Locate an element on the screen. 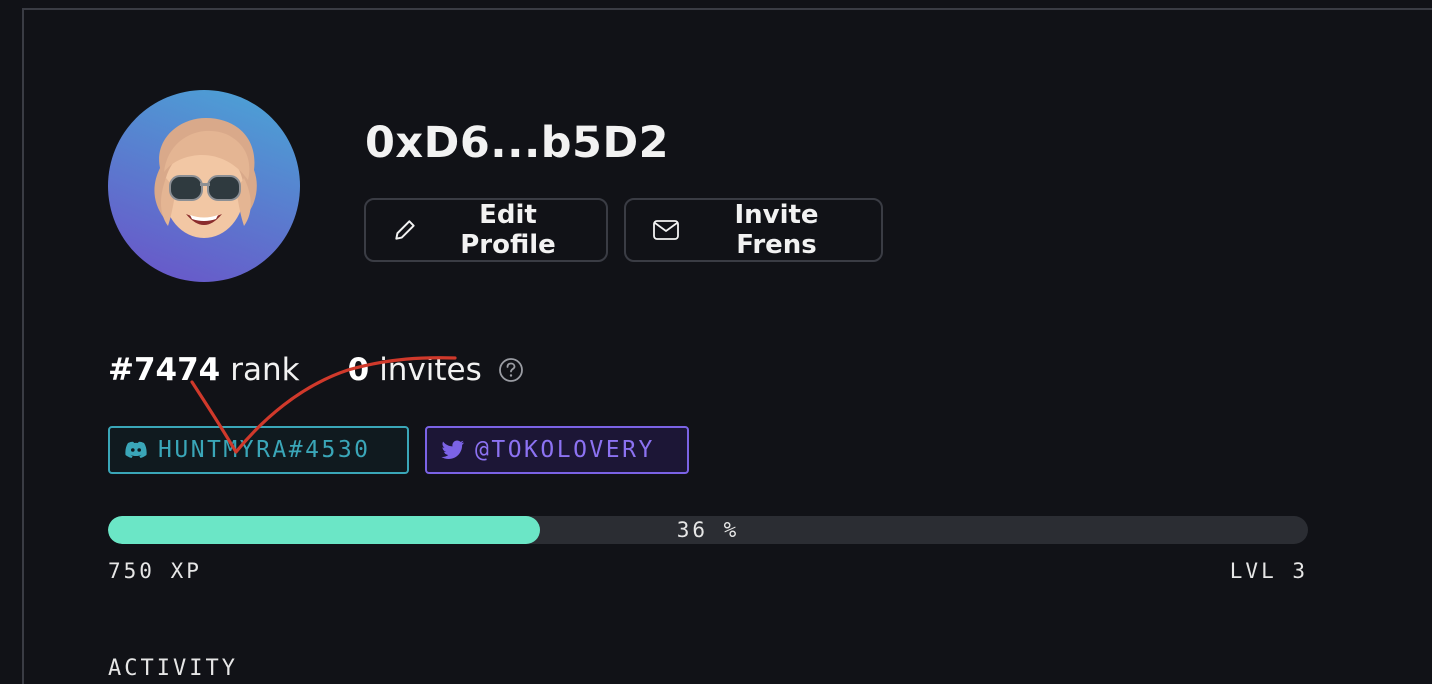 This screenshot has height=684, width=1432. xp-progress-bar: 36 % is located at coordinates (708, 530).